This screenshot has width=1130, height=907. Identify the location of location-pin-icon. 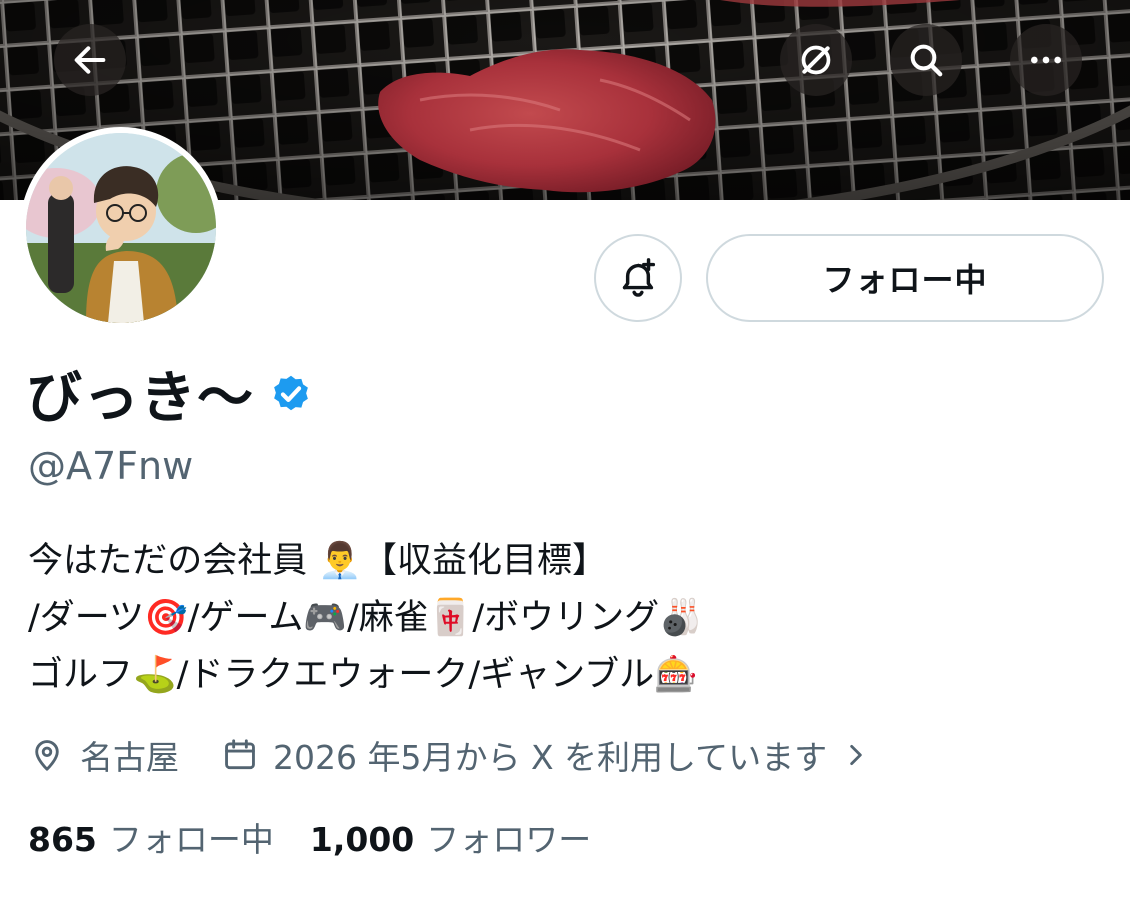
(47, 755).